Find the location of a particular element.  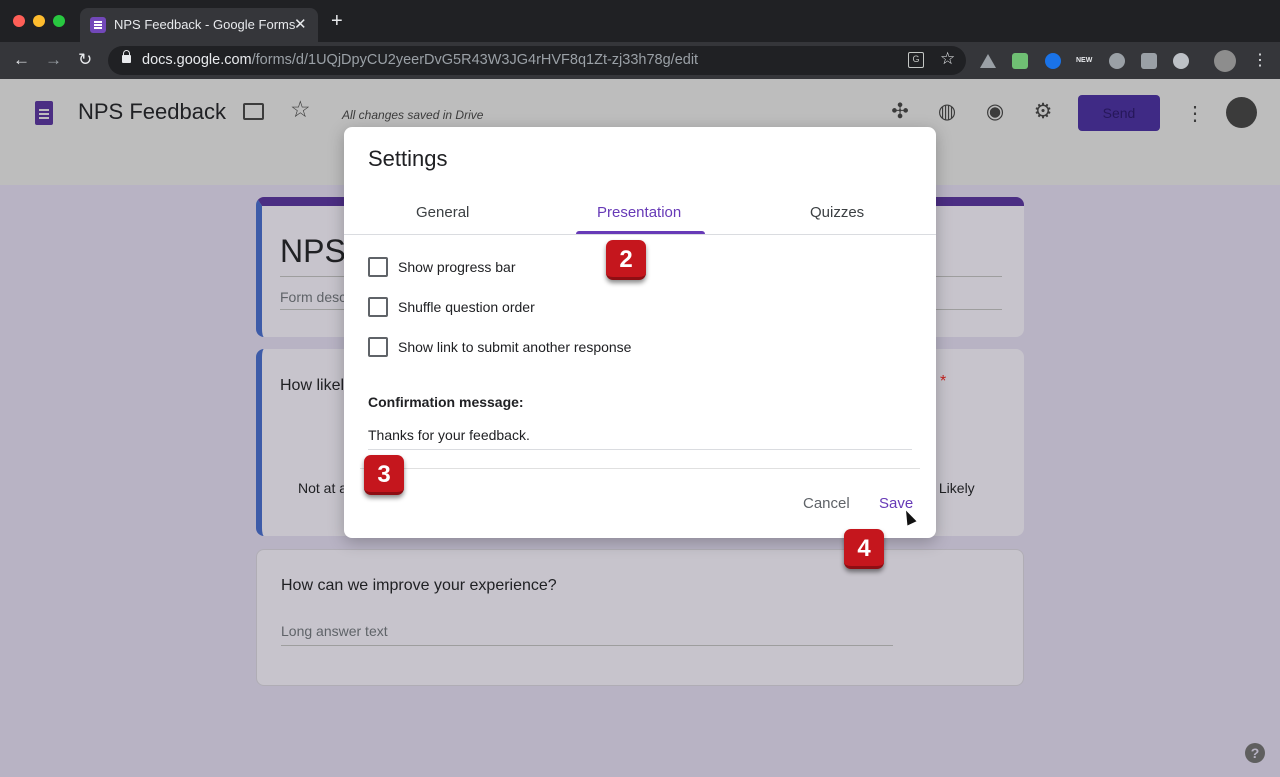

tab-title: NPS Feedback - Google Forms is located at coordinates (205, 24).